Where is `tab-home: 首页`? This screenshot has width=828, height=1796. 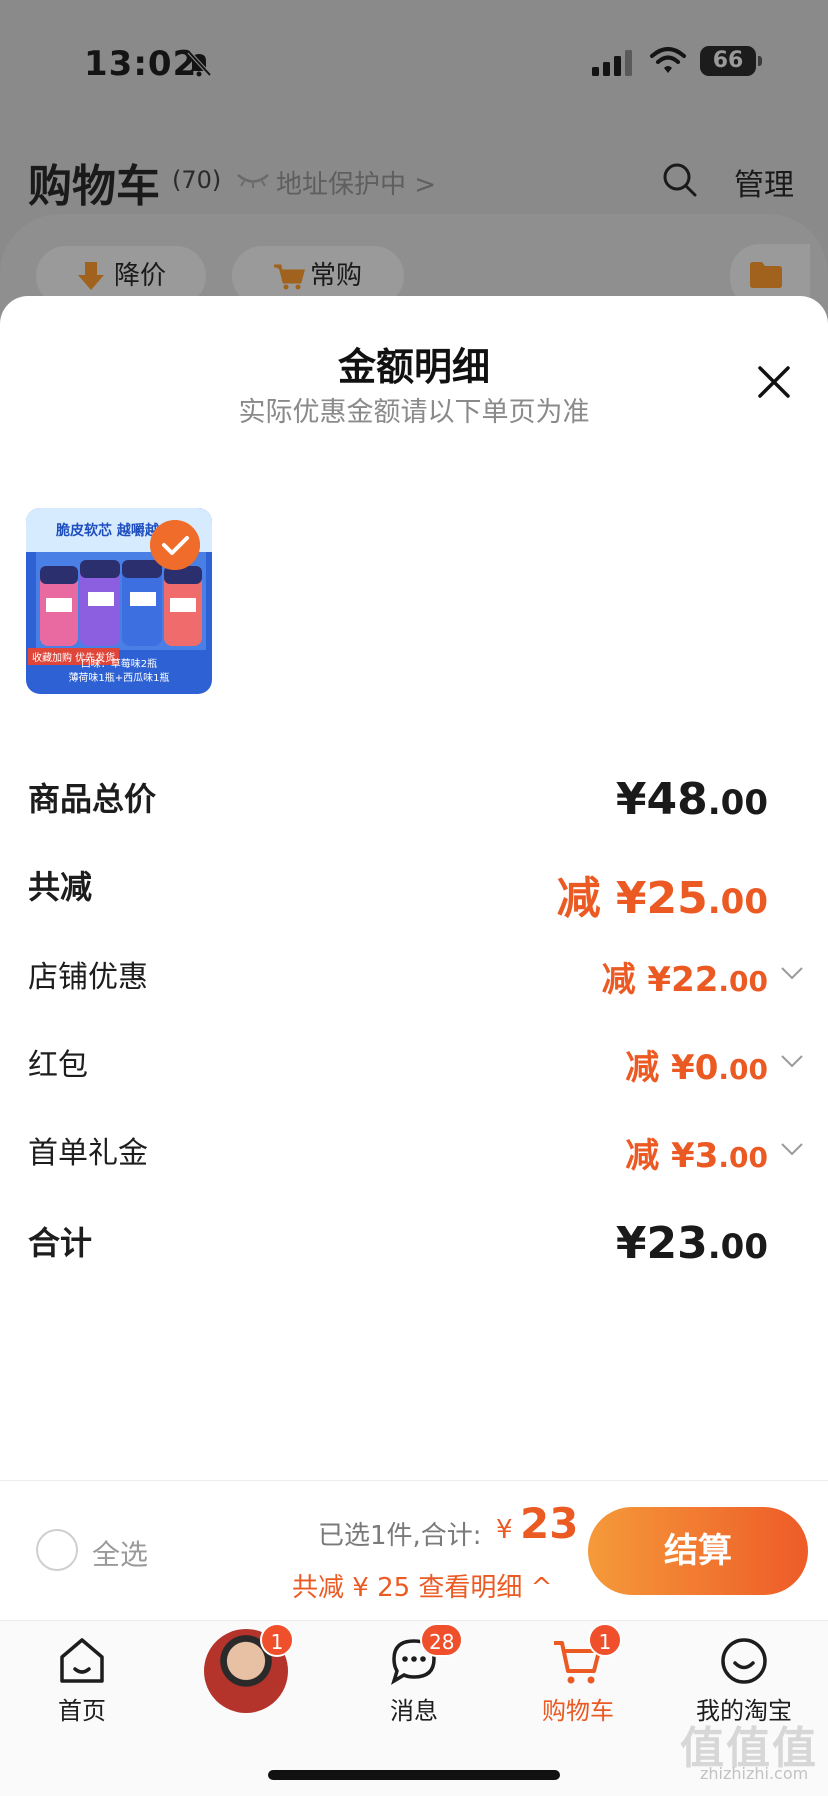
tab-home: 首页 is located at coordinates (82, 1681).